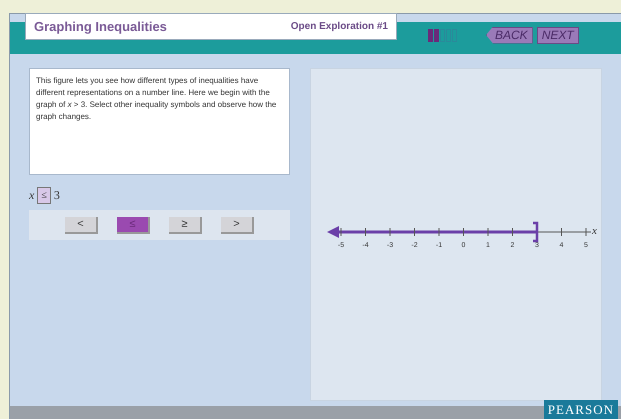 Image resolution: width=621 pixels, height=419 pixels. Describe the element at coordinates (44, 195) in the screenshot. I see `expression-symbol: ≤` at that location.